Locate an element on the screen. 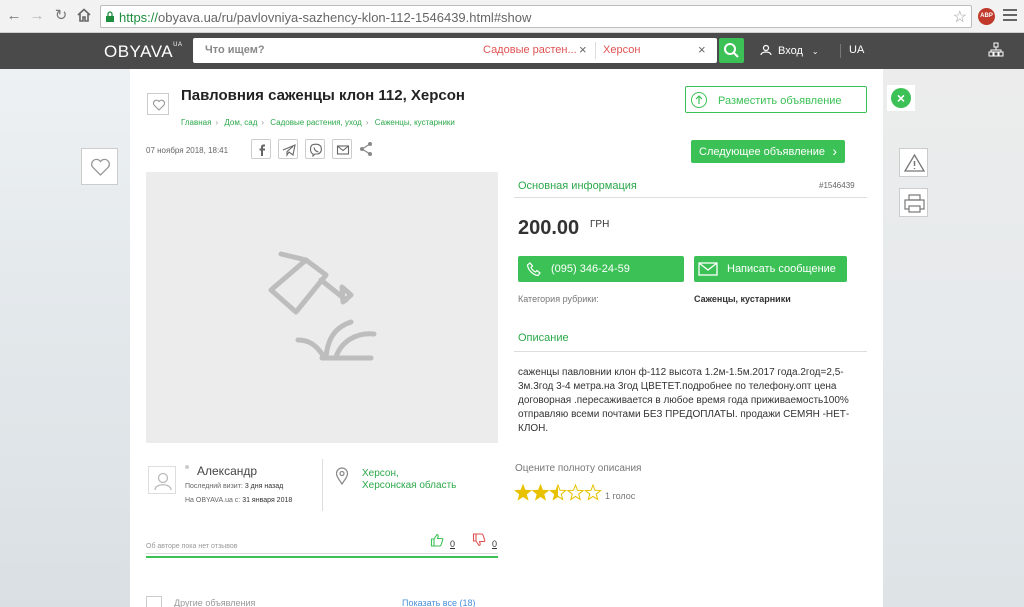 The height and width of the screenshot is (607, 1024). online-status-dot is located at coordinates (187, 467).